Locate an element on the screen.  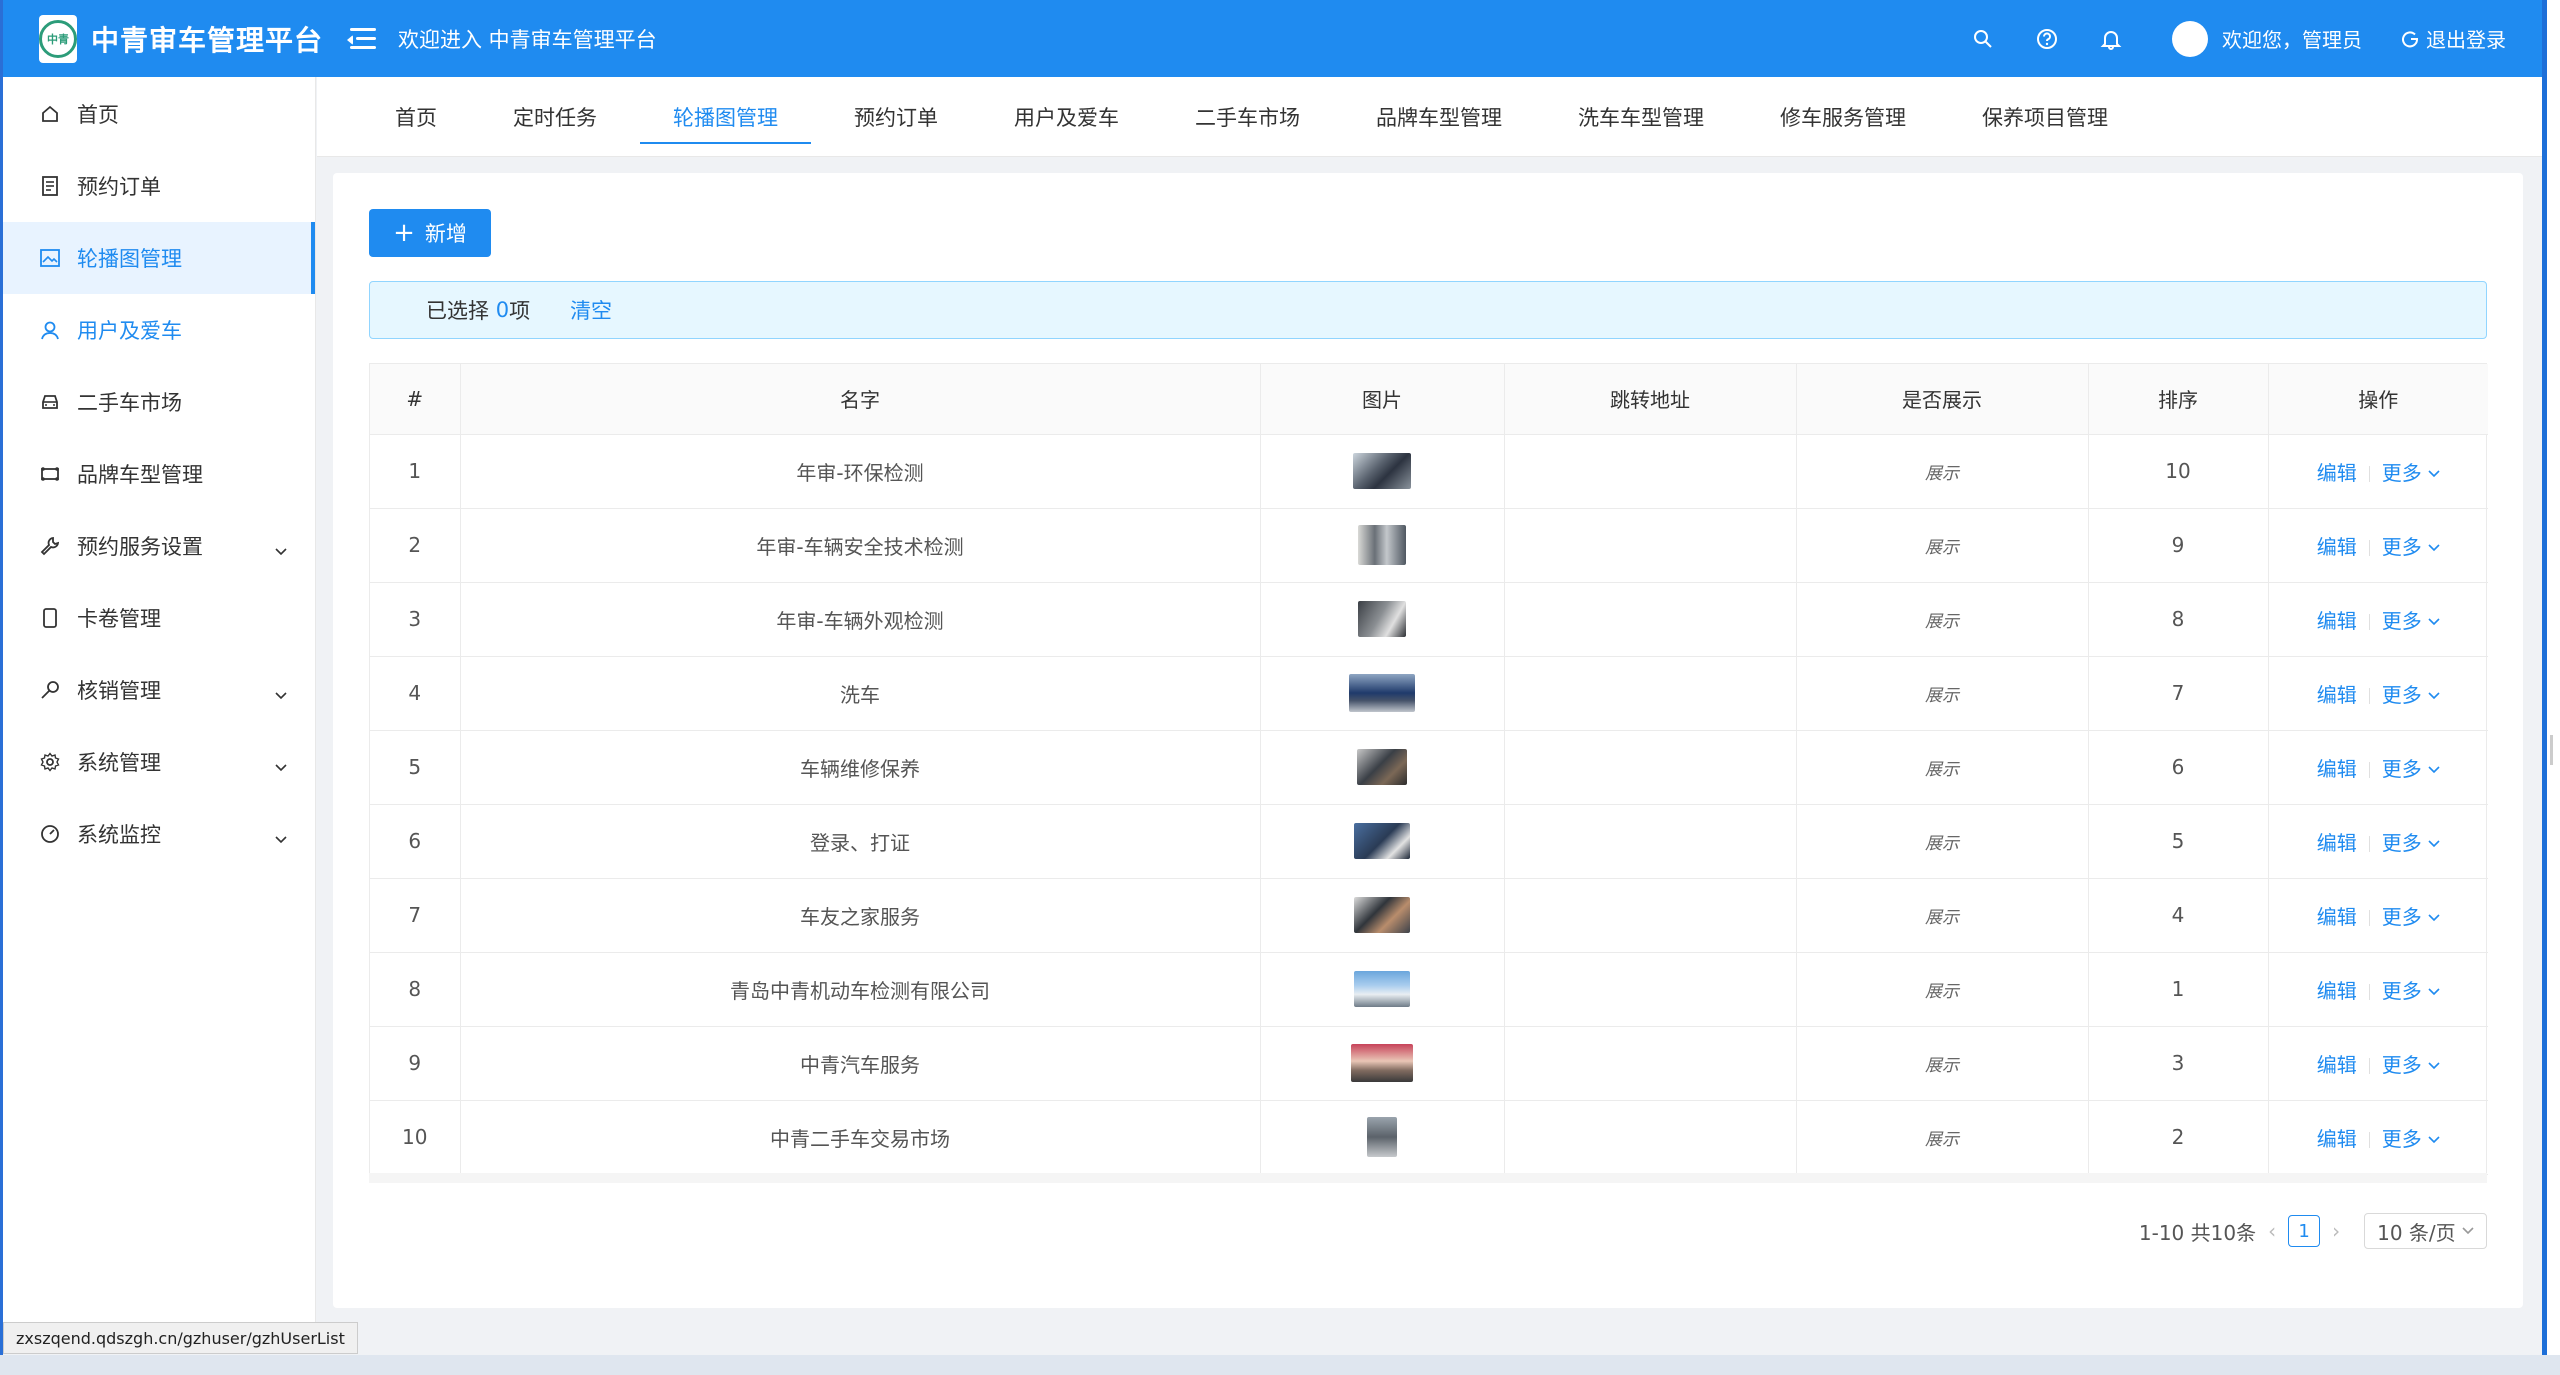
page-size-select: 10 条/页 is located at coordinates (2425, 1231).